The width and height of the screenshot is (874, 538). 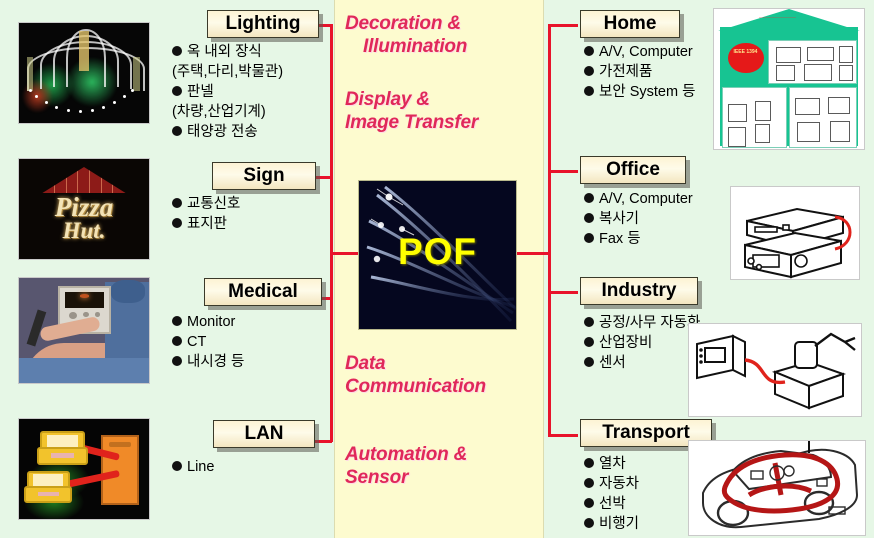 I want to click on office-image, so click(x=795, y=233).